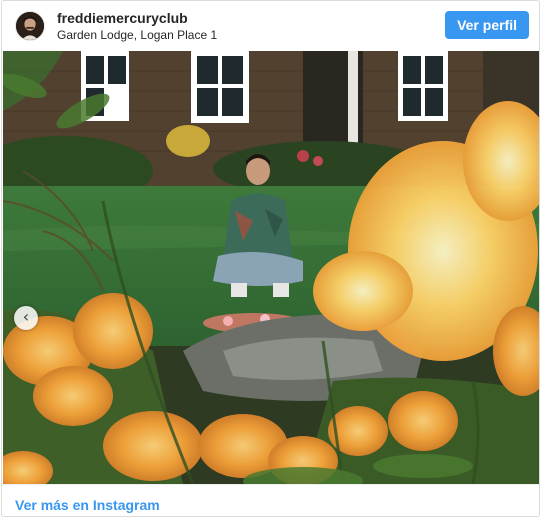  I want to click on chevron-left-icon: ‹, so click(26, 316).